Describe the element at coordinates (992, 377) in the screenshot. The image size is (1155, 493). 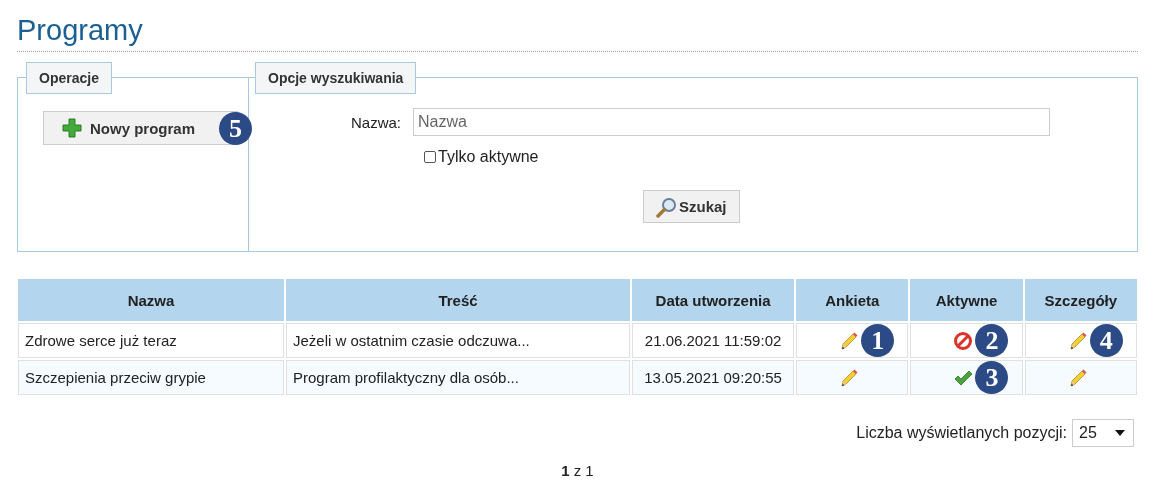
I see `callout-number: 3` at that location.